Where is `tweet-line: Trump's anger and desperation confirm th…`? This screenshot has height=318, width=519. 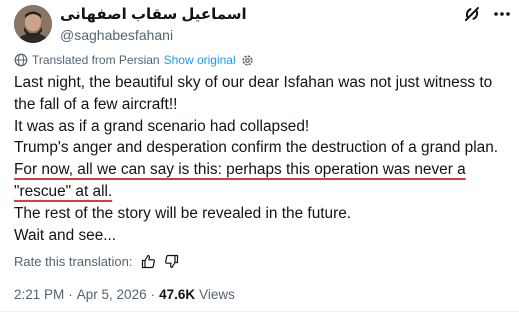 tweet-line: Trump's anger and desperation confirm th… is located at coordinates (256, 148).